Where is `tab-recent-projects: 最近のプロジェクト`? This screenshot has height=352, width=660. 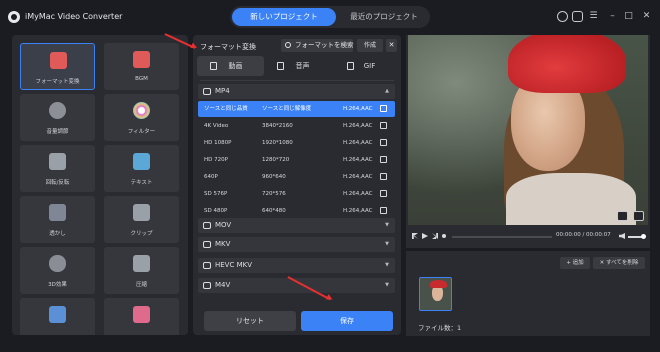
tab-recent-projects: 最近のプロジェクト is located at coordinates (384, 17).